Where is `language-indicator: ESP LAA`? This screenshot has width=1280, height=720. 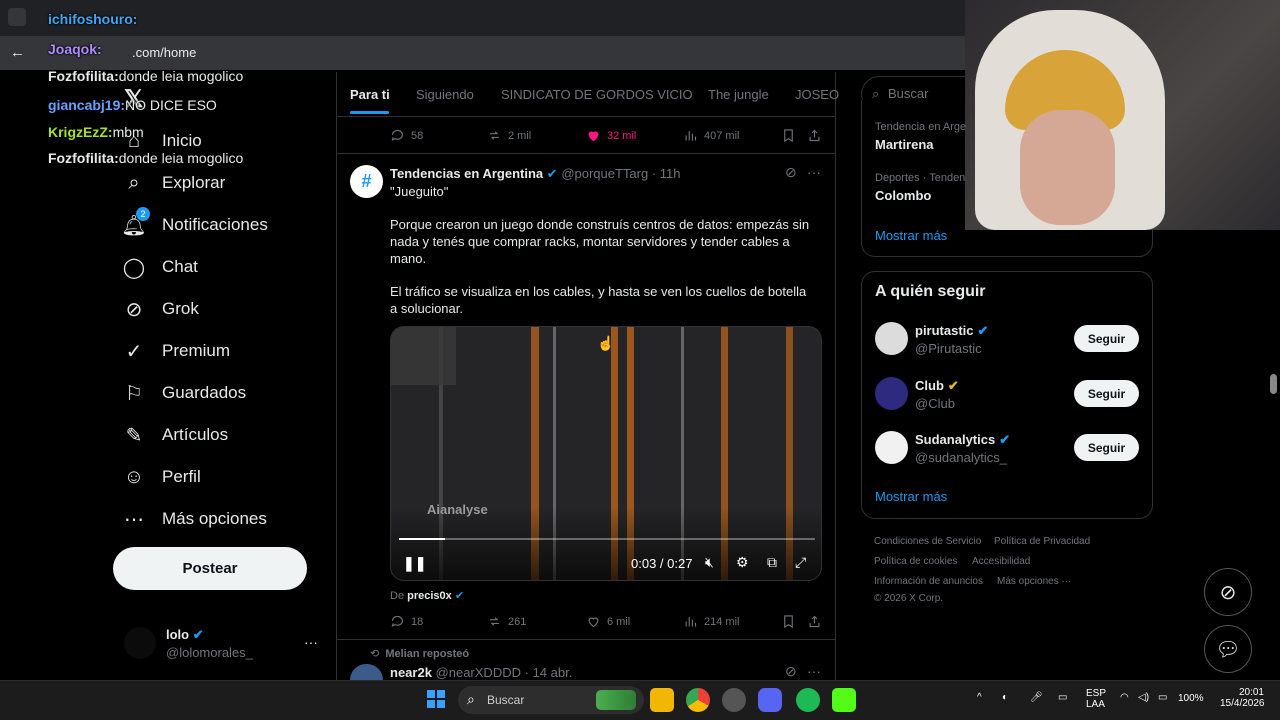
language-indicator: ESP LAA is located at coordinates (1096, 699).